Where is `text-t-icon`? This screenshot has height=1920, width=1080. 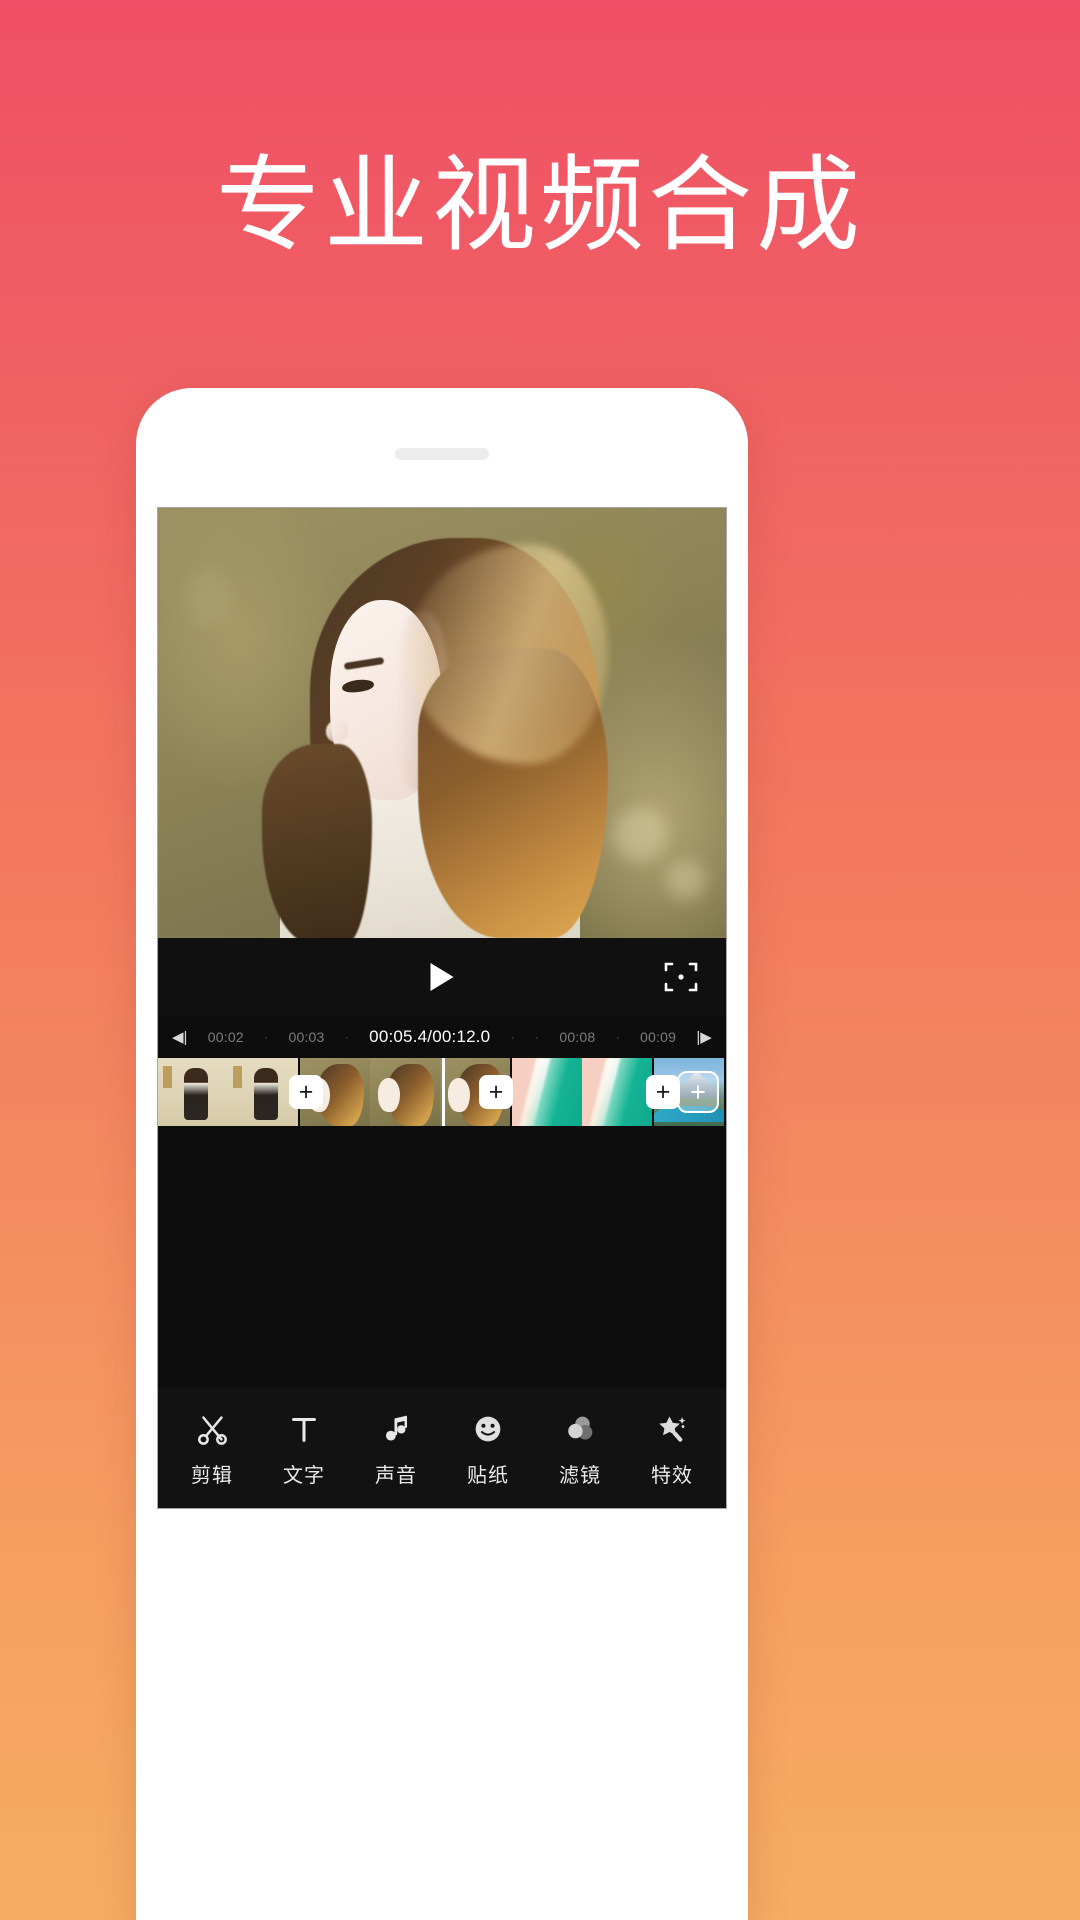 text-t-icon is located at coordinates (304, 1429).